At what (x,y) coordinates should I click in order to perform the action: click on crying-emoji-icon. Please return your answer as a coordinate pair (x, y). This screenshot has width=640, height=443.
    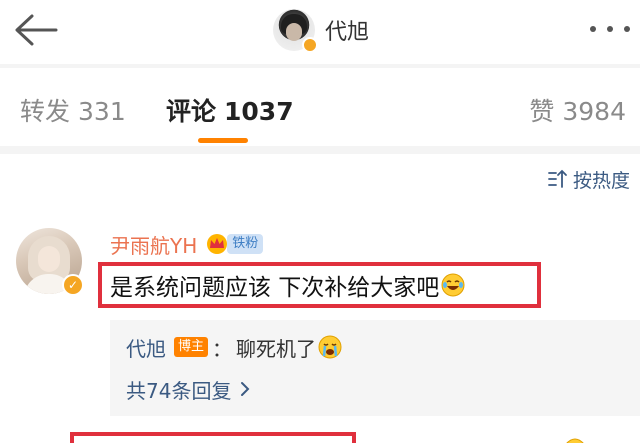
    Looking at the image, I should click on (330, 347).